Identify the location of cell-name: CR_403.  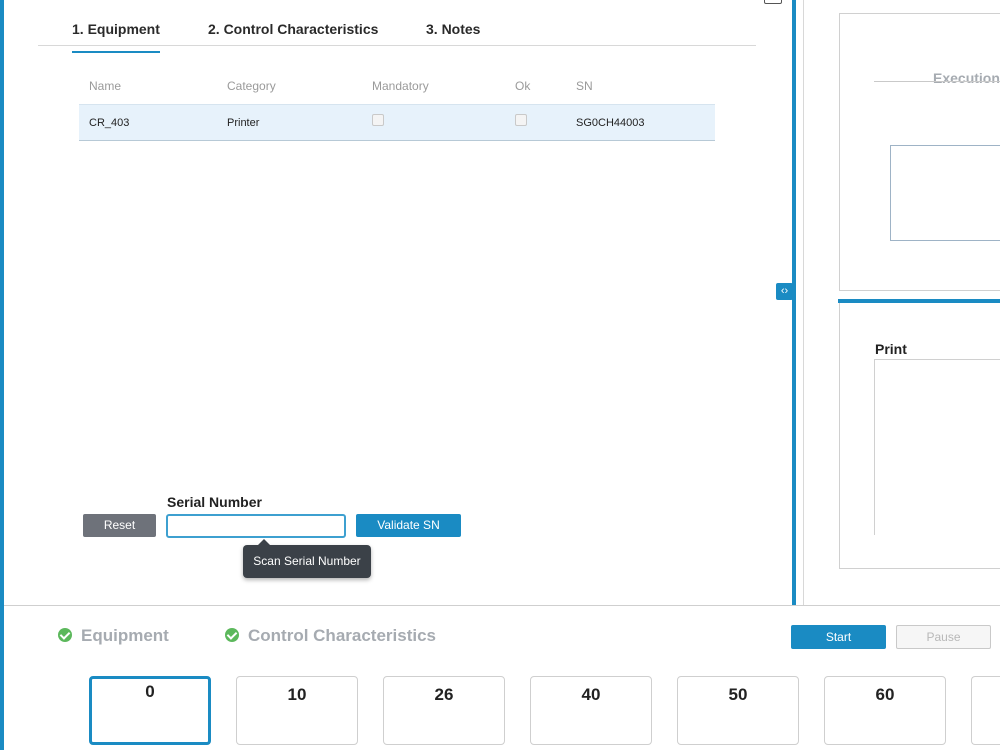
(109, 123).